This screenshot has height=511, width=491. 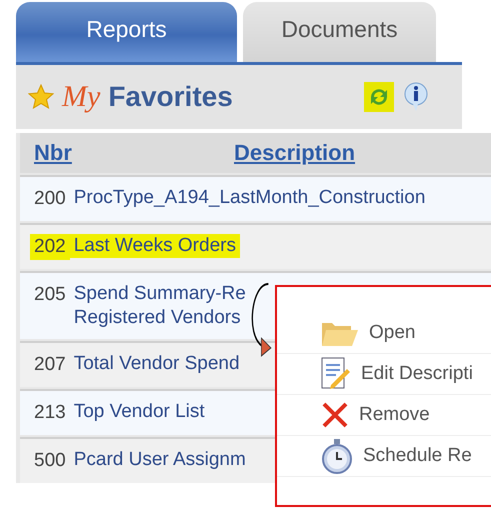 I want to click on report-link: Last Weeks Orders, so click(x=155, y=246).